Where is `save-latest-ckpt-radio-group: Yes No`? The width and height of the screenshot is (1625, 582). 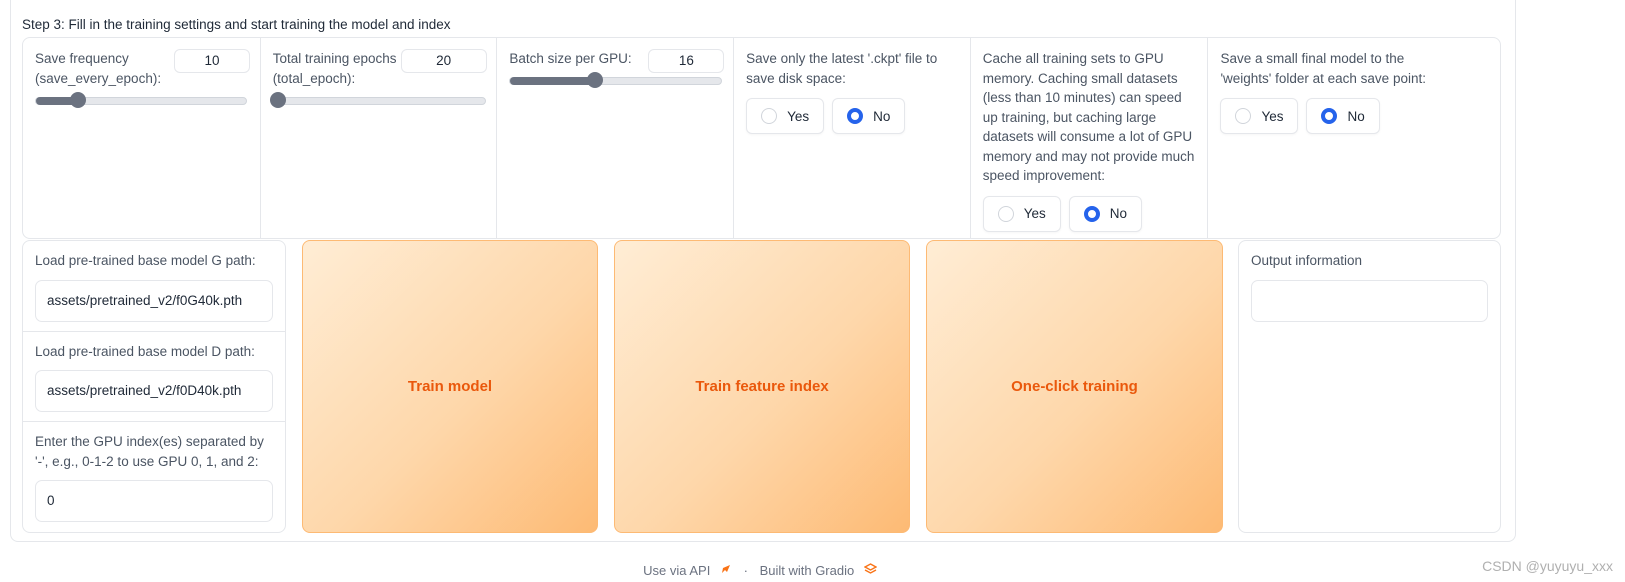
save-latest-ckpt-radio-group: Yes No is located at coordinates (852, 116).